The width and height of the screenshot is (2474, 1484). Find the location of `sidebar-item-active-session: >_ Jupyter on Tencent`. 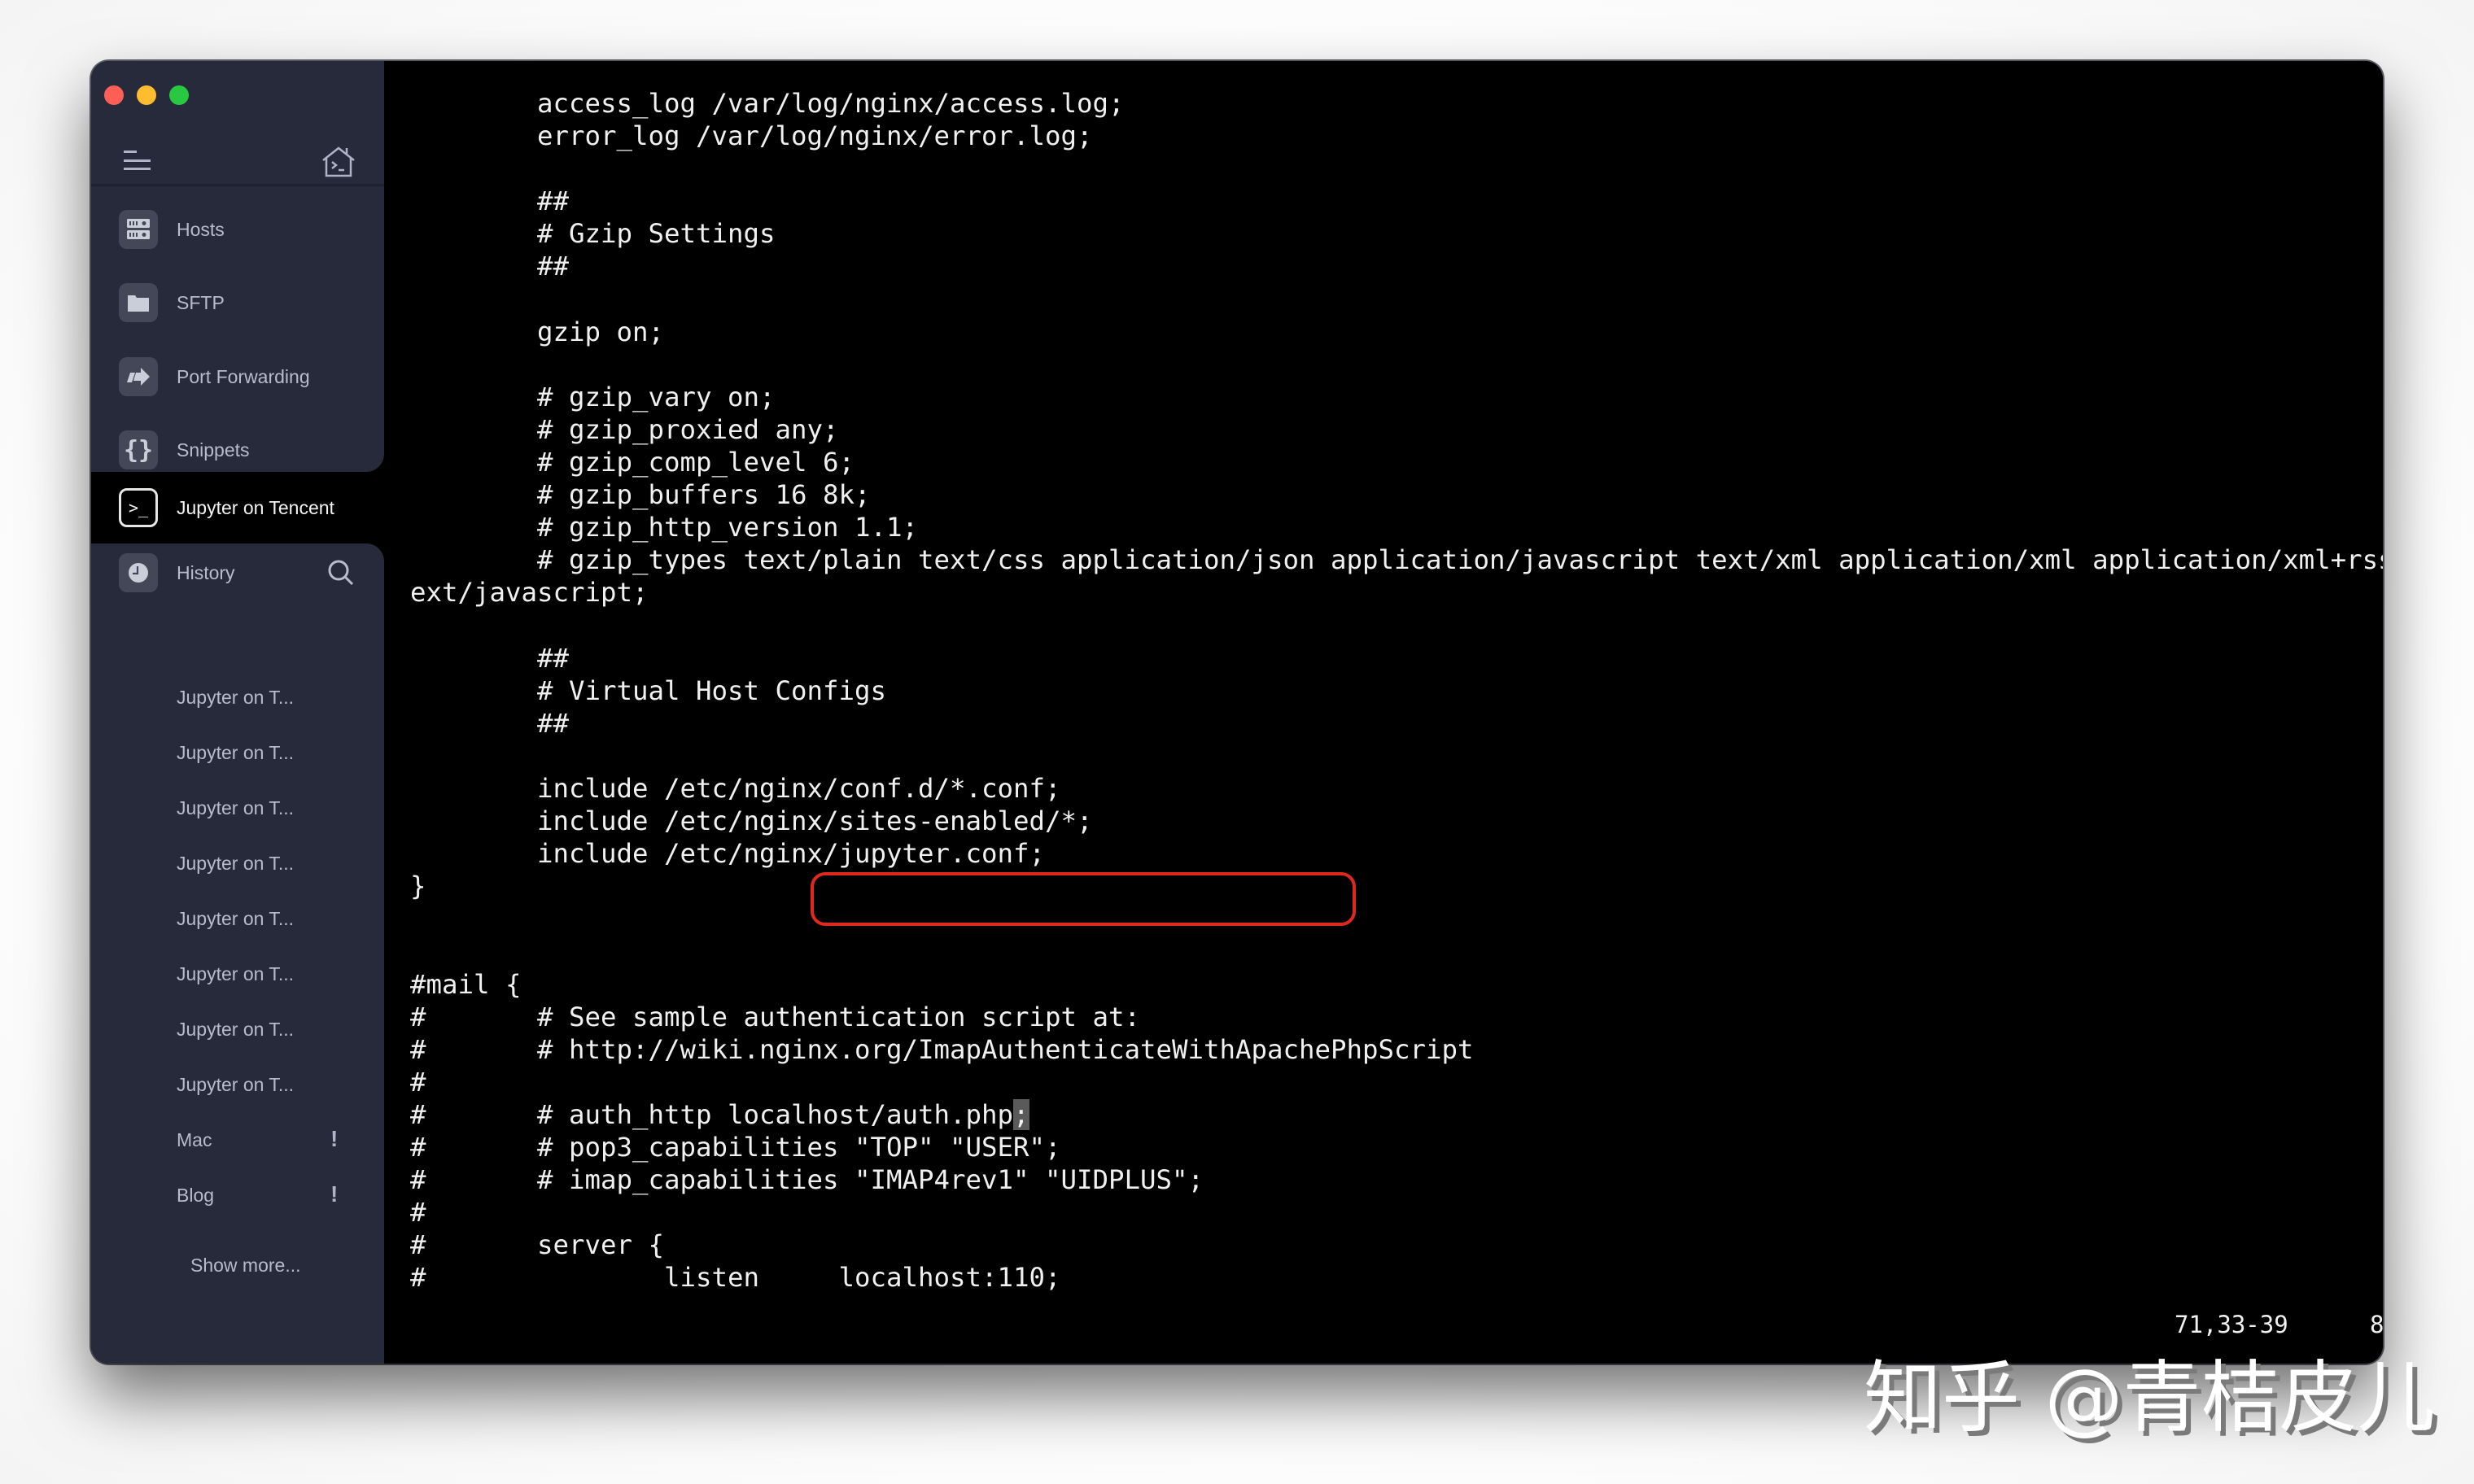

sidebar-item-active-session: >_ Jupyter on Tencent is located at coordinates (237, 508).